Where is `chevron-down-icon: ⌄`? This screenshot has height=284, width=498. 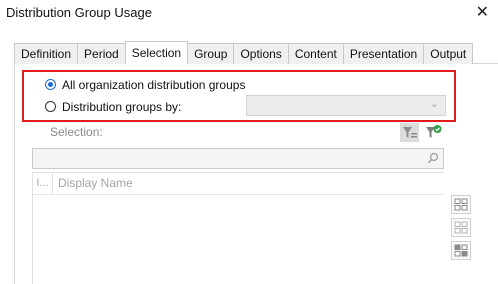
chevron-down-icon: ⌄ is located at coordinates (434, 104).